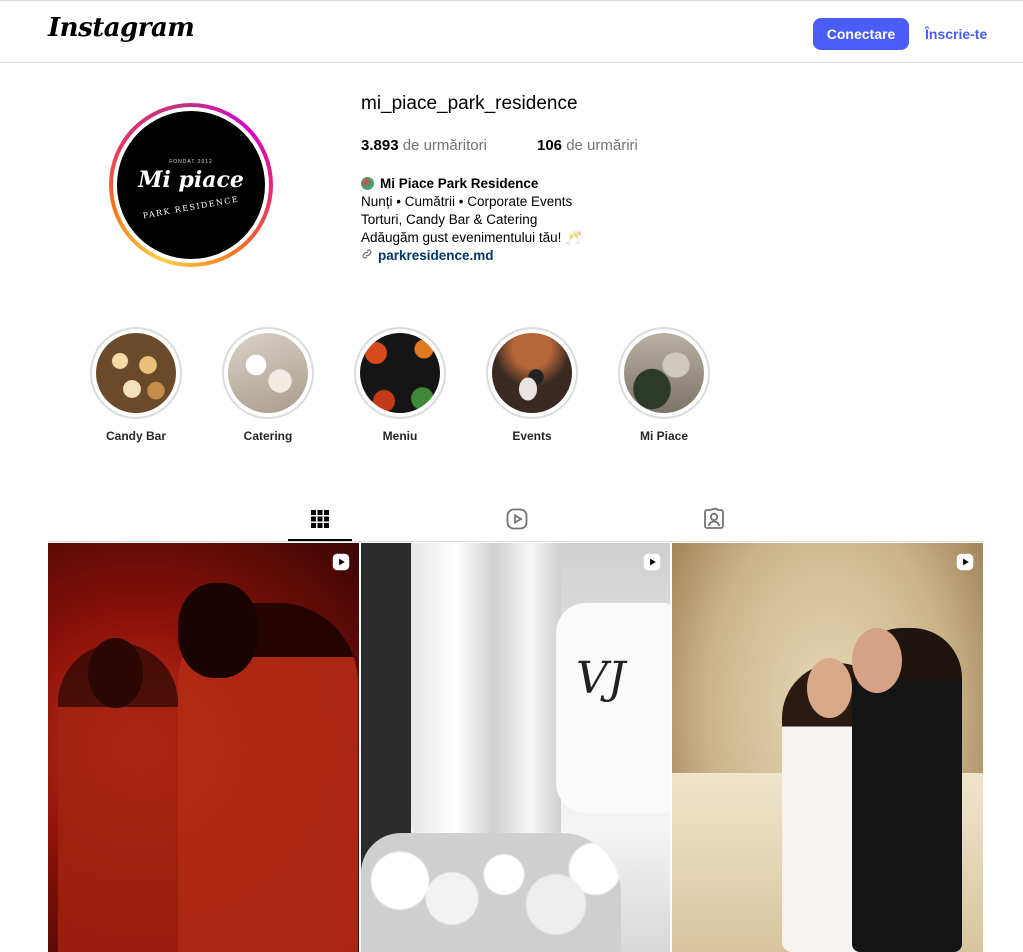 The image size is (1023, 952). What do you see at coordinates (449, 219) in the screenshot?
I see `bio-line: Torturi, Candy Bar & Catering` at bounding box center [449, 219].